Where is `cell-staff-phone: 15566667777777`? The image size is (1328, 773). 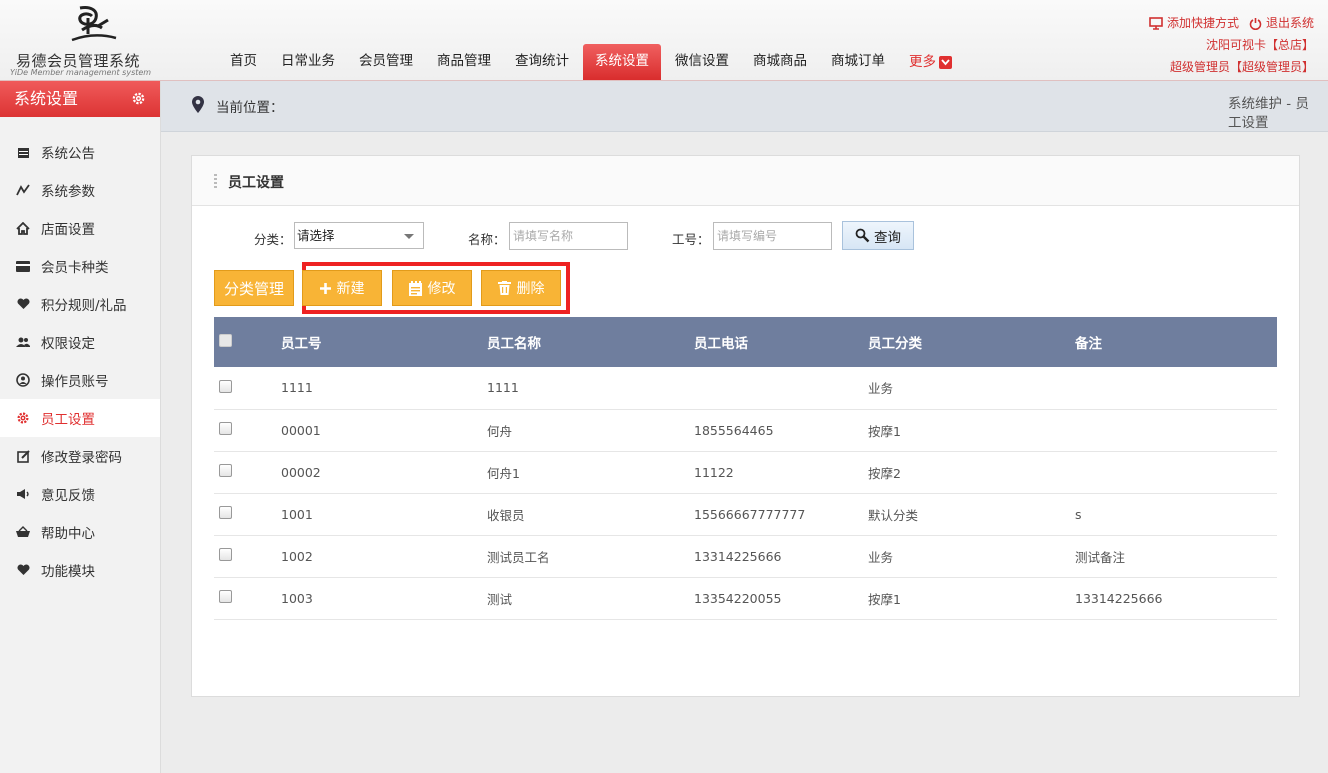 cell-staff-phone: 15566667777777 is located at coordinates (750, 514).